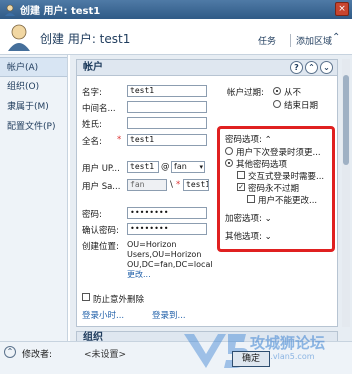  Describe the element at coordinates (346, 193) in the screenshot. I see `scrollbar` at that location.